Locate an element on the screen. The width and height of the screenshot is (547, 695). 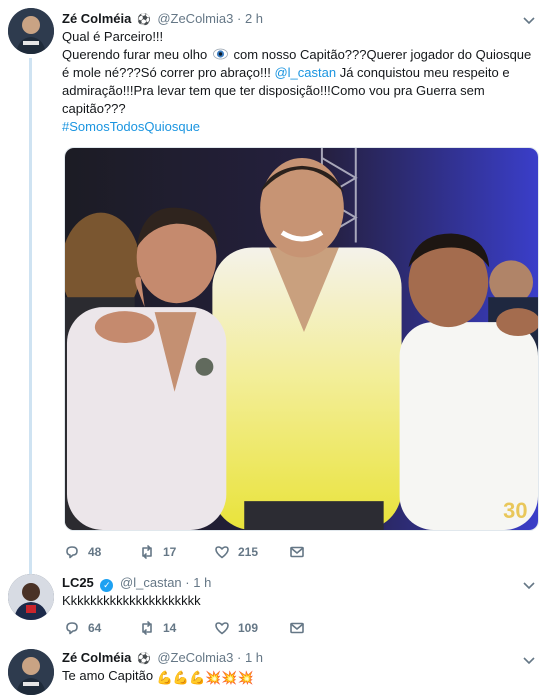
reply-button: 64 is located at coordinates (101, 628).